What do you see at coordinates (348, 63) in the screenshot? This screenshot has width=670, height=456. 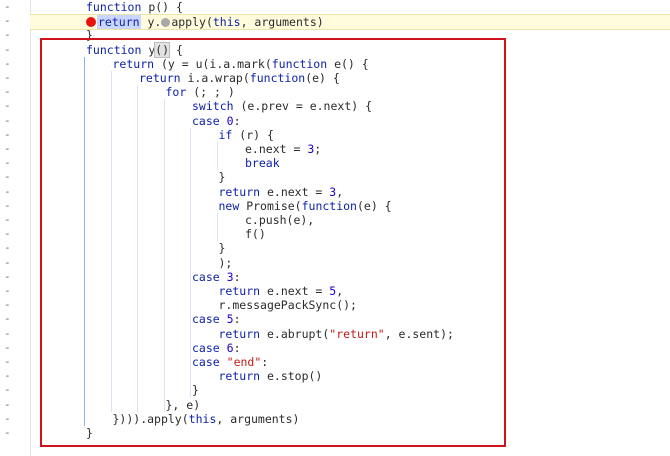 I see `code-token: e() {` at bounding box center [348, 63].